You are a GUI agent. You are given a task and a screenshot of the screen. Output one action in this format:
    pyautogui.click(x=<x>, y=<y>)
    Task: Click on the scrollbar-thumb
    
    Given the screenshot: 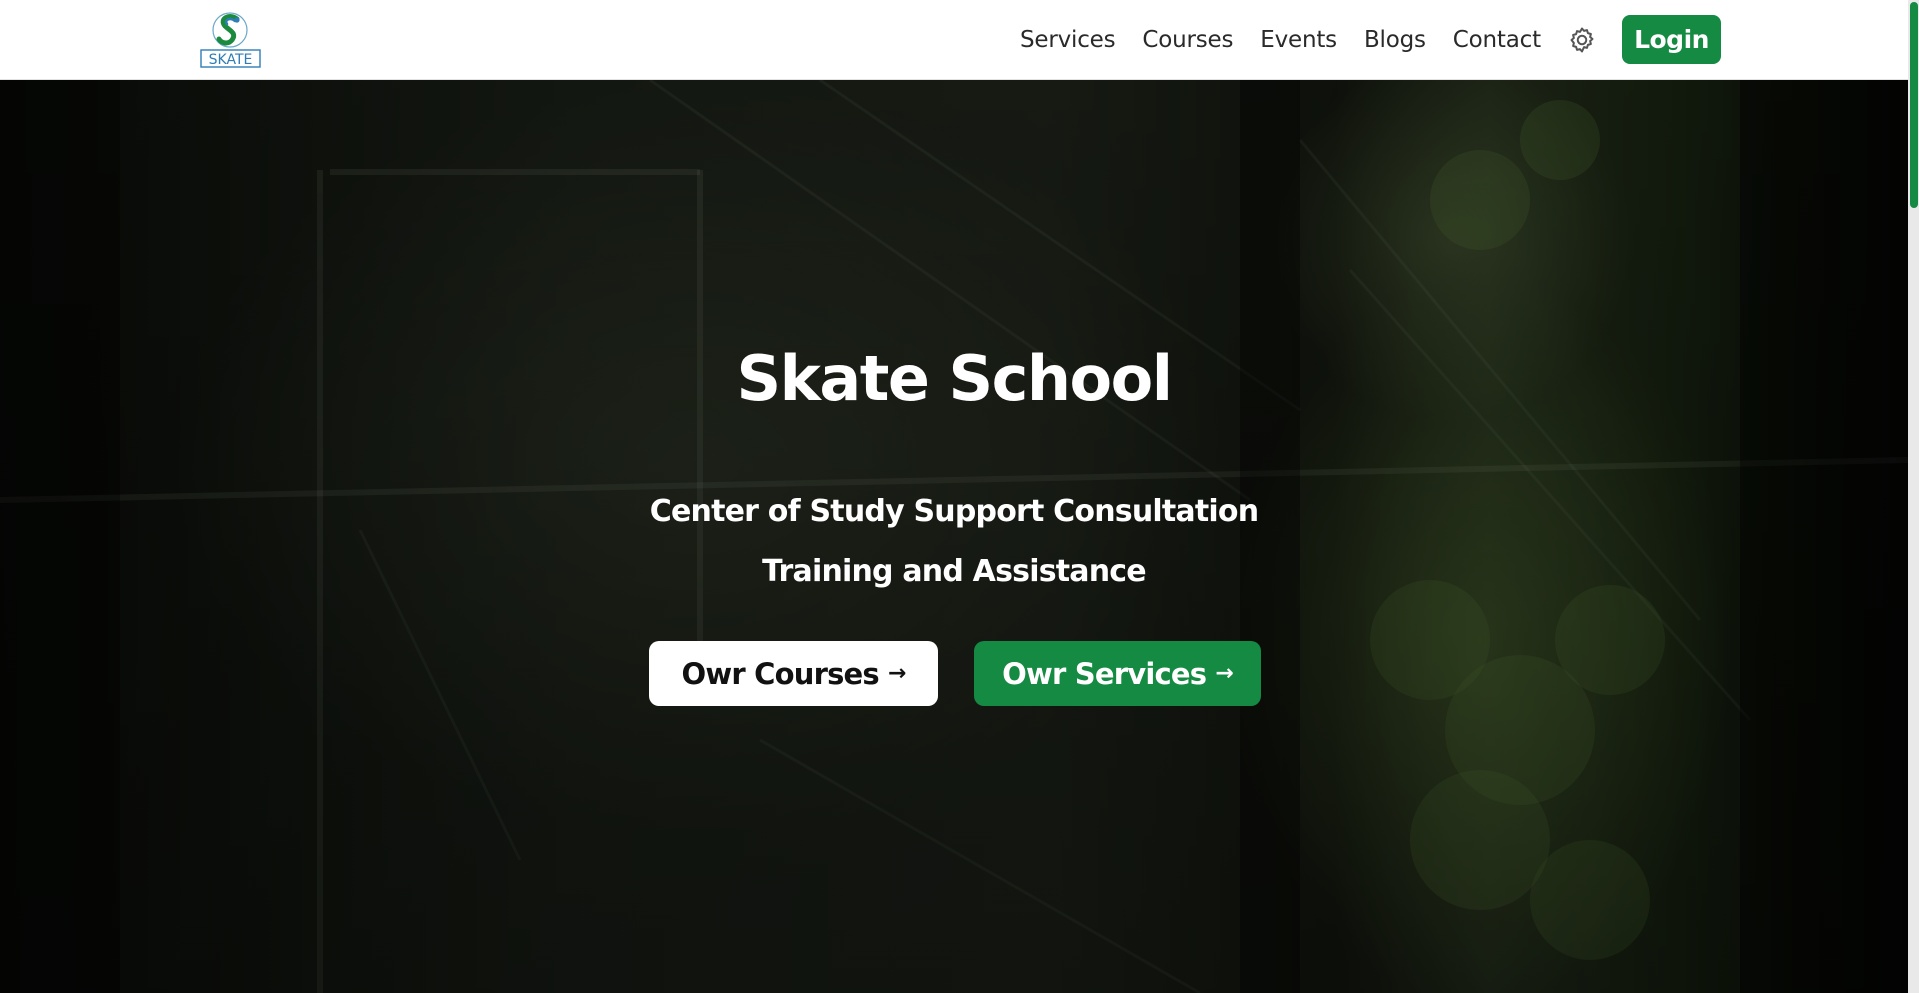 What is the action you would take?
    pyautogui.click(x=1914, y=105)
    